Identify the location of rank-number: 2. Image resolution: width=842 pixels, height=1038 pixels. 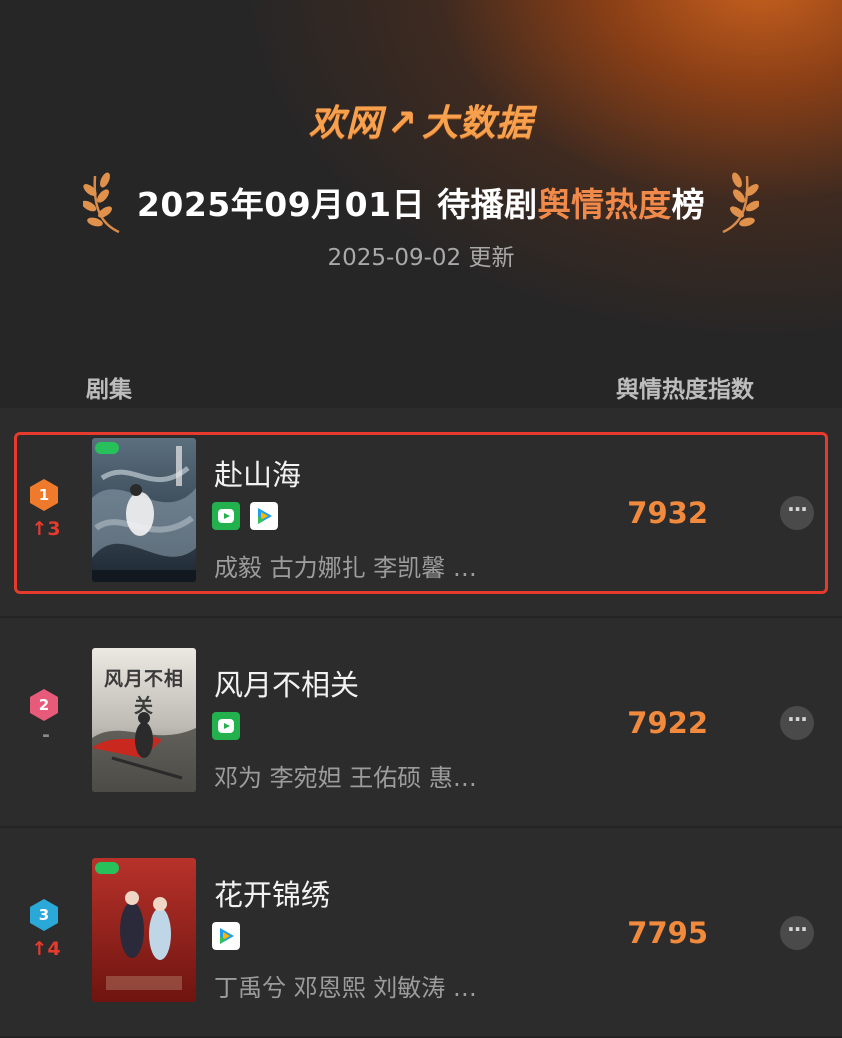
(44, 705).